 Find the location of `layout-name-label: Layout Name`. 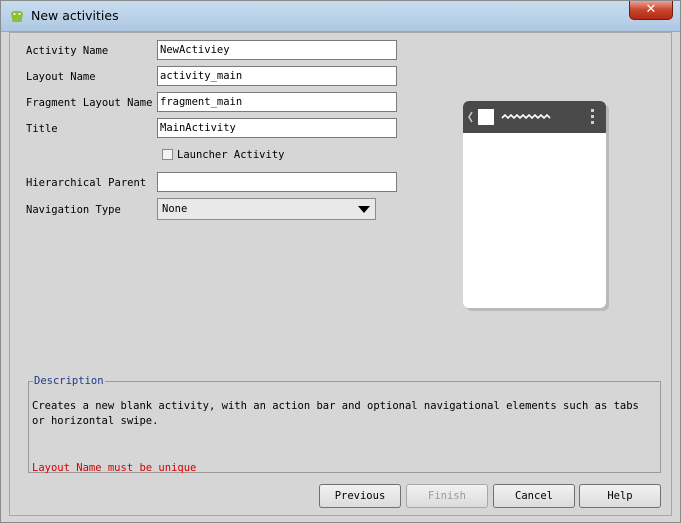

layout-name-label: Layout Name is located at coordinates (61, 77).